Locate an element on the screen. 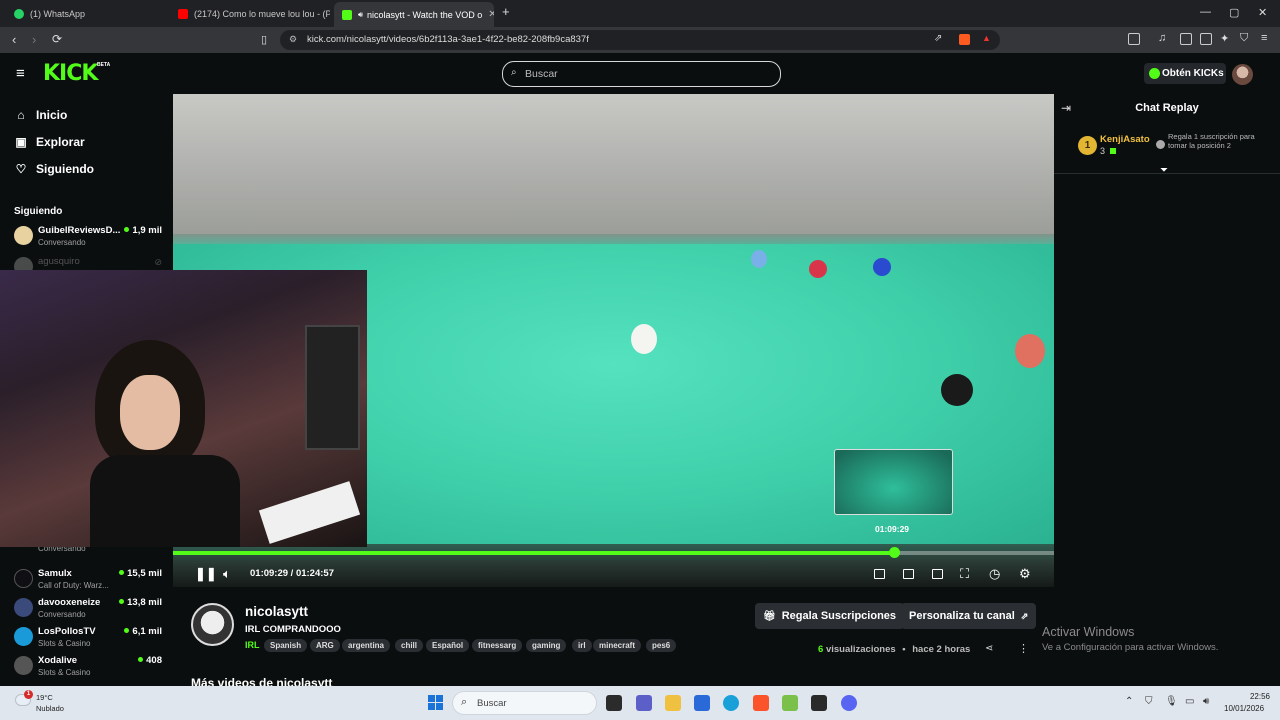 The height and width of the screenshot is (720, 1280). pinned-username: KenjiAsato is located at coordinates (1125, 139).